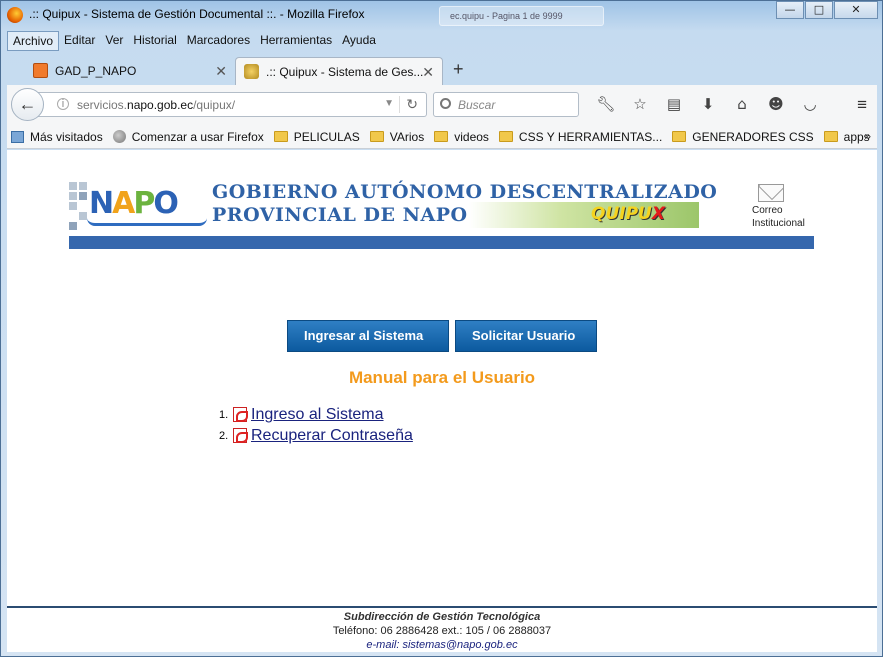 The width and height of the screenshot is (883, 657). I want to click on quipux-favicon-icon, so click(251, 71).